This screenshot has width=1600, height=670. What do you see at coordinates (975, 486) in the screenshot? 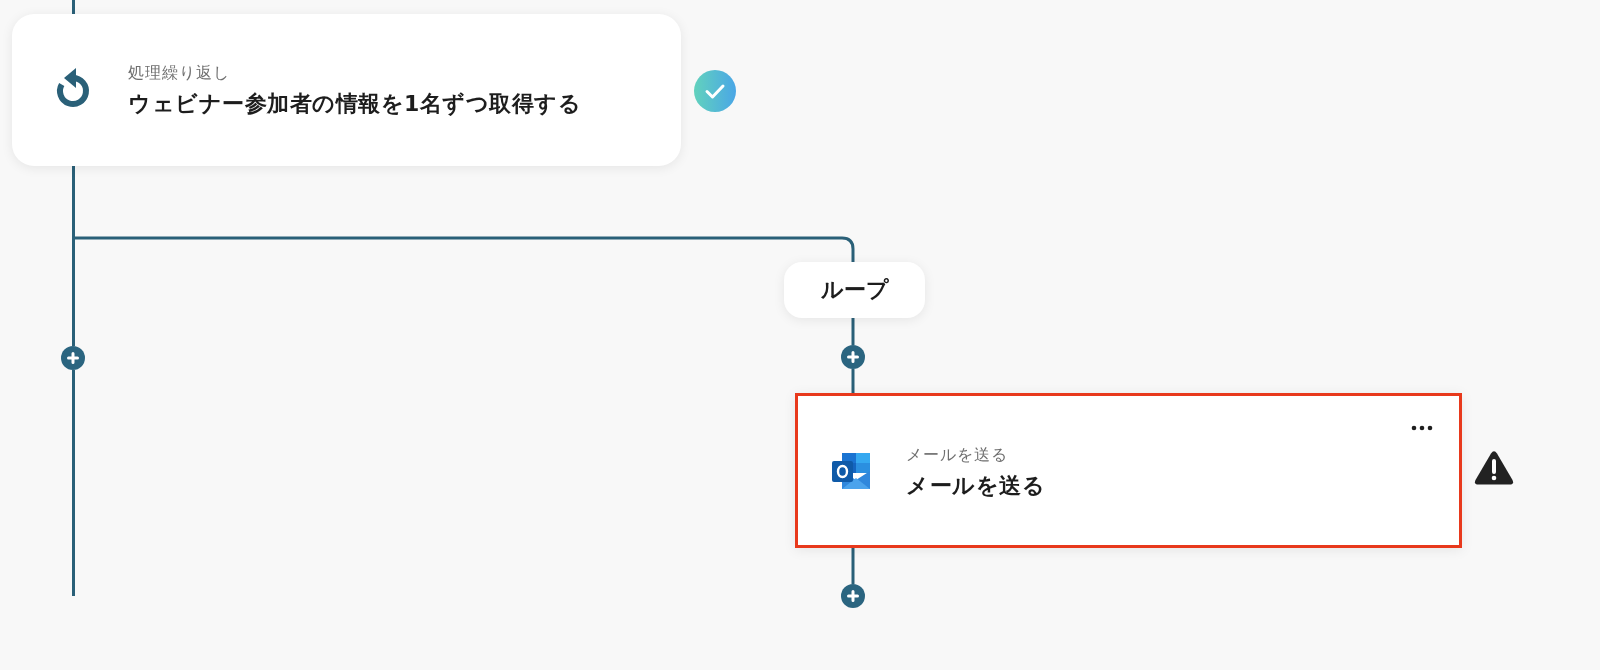
I see `step-title: メールを送る` at bounding box center [975, 486].